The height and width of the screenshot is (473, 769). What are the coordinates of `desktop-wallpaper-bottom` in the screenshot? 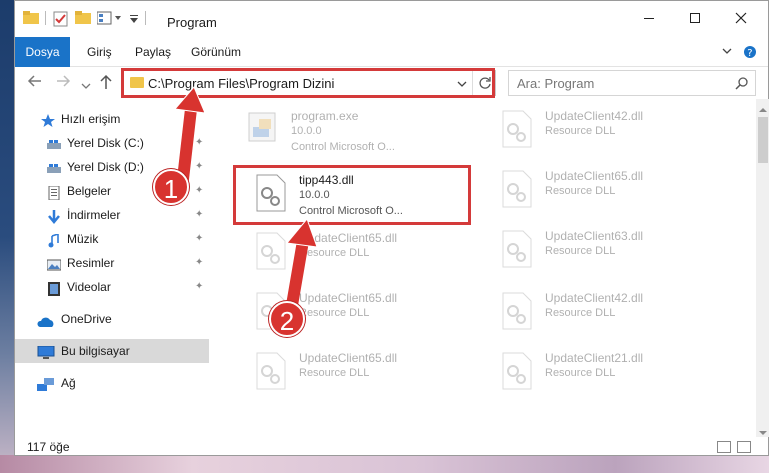 It's located at (384, 464).